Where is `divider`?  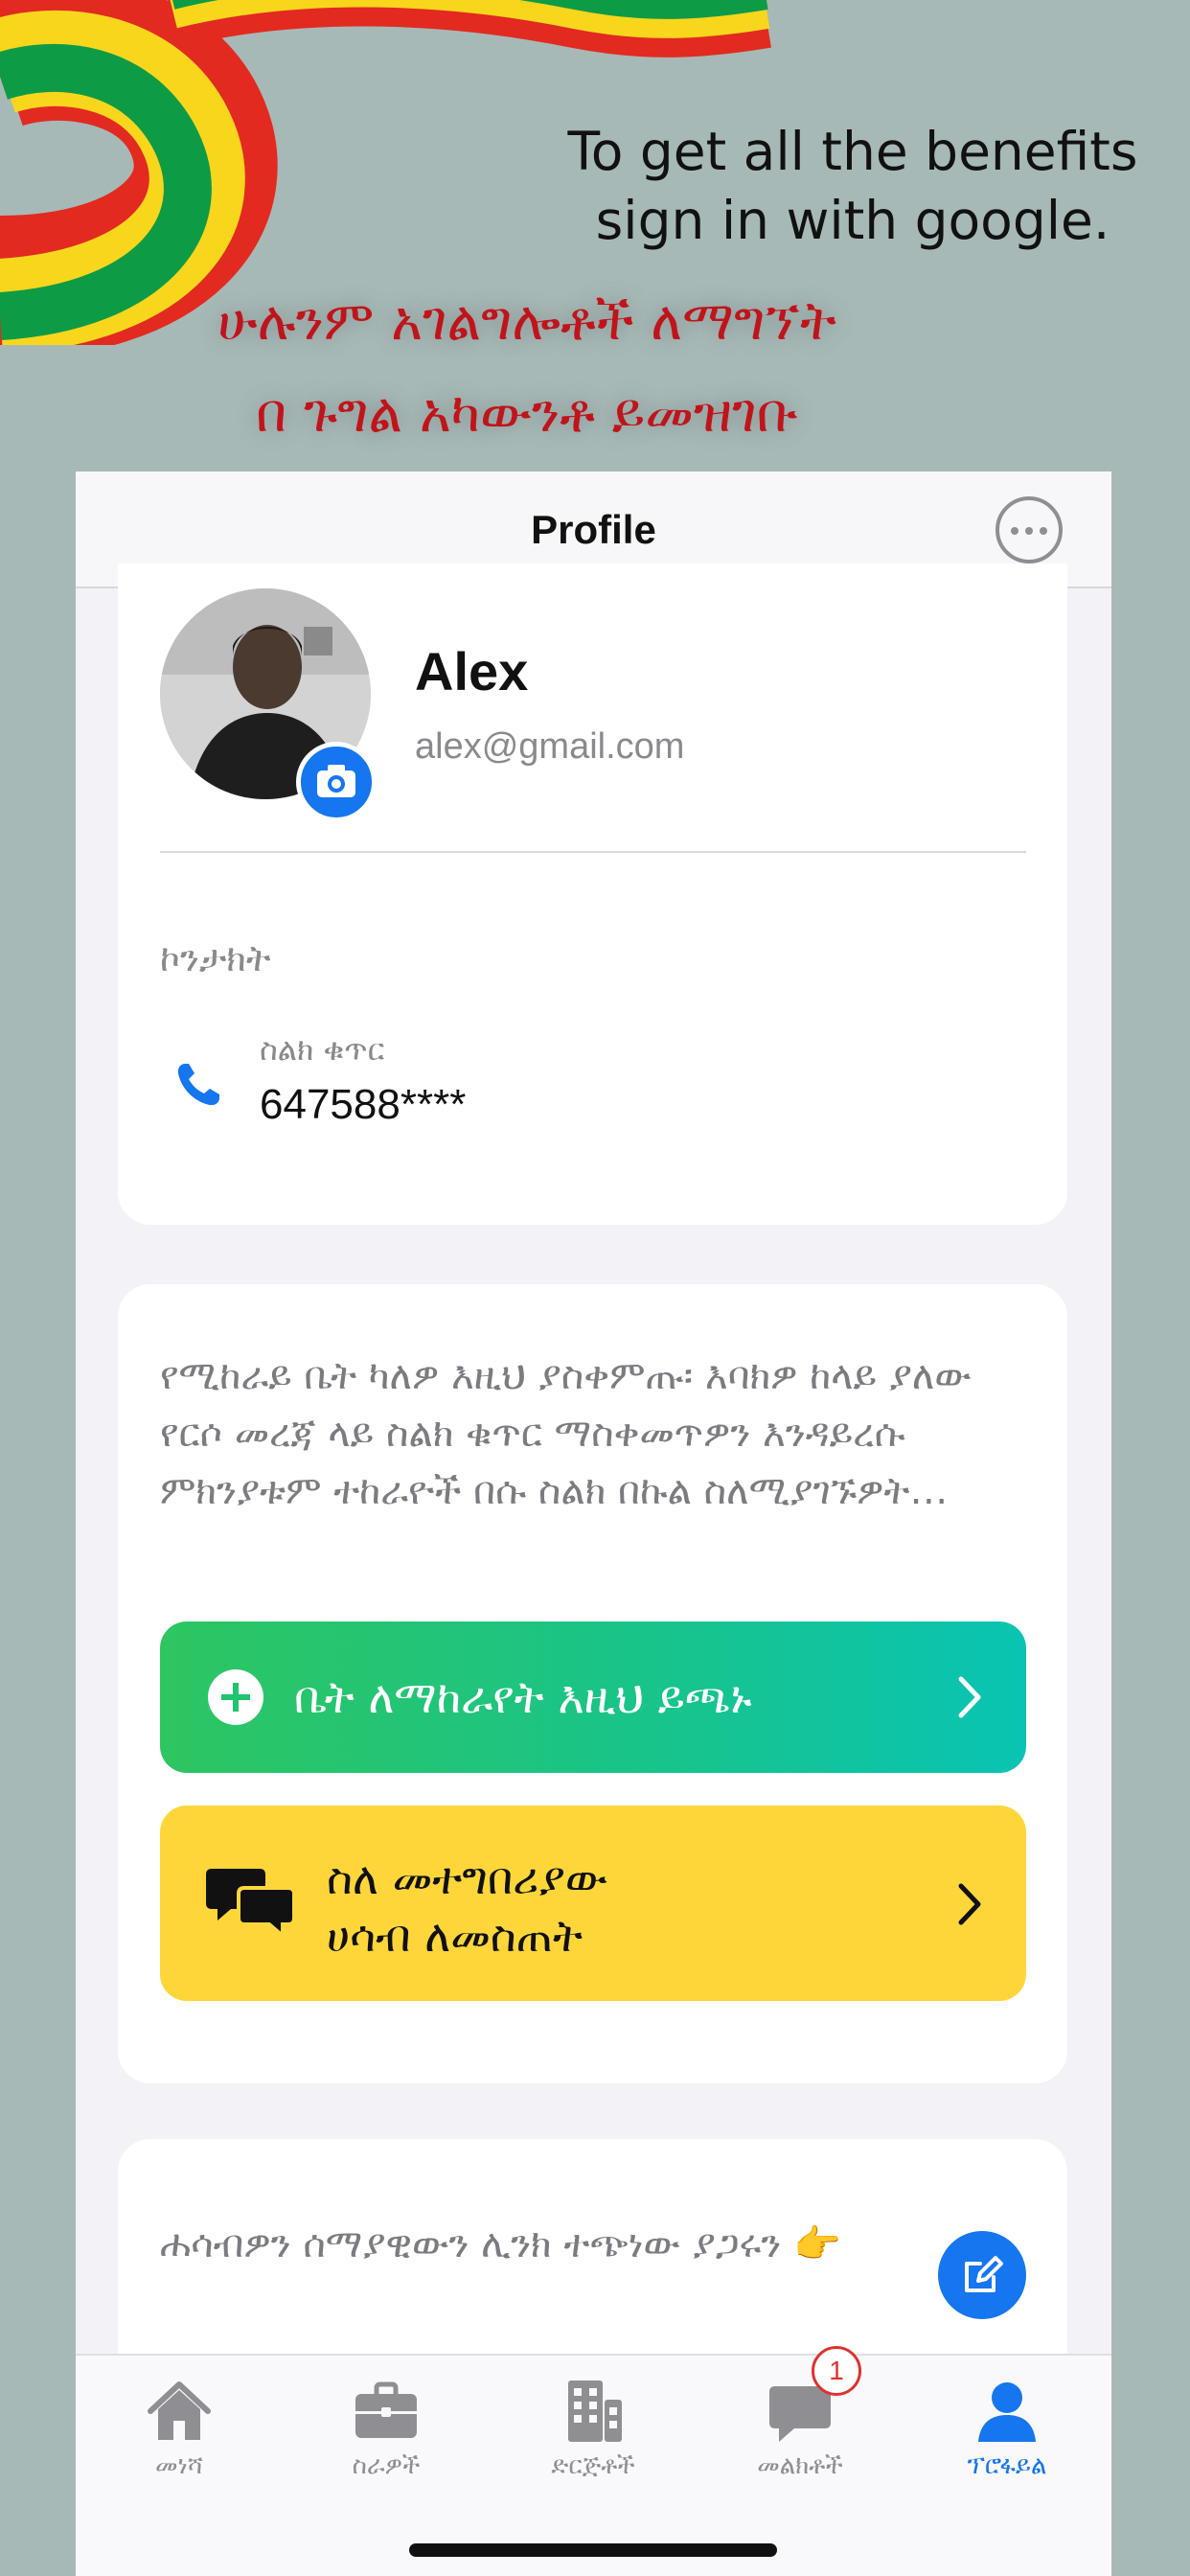 divider is located at coordinates (593, 852).